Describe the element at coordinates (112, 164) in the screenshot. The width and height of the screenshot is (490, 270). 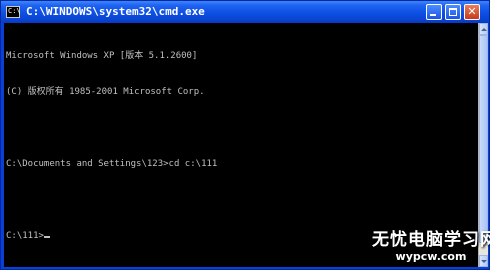
I see `console-line-cd-command: C:\Documents and Settings\123>cd c:\111` at that location.